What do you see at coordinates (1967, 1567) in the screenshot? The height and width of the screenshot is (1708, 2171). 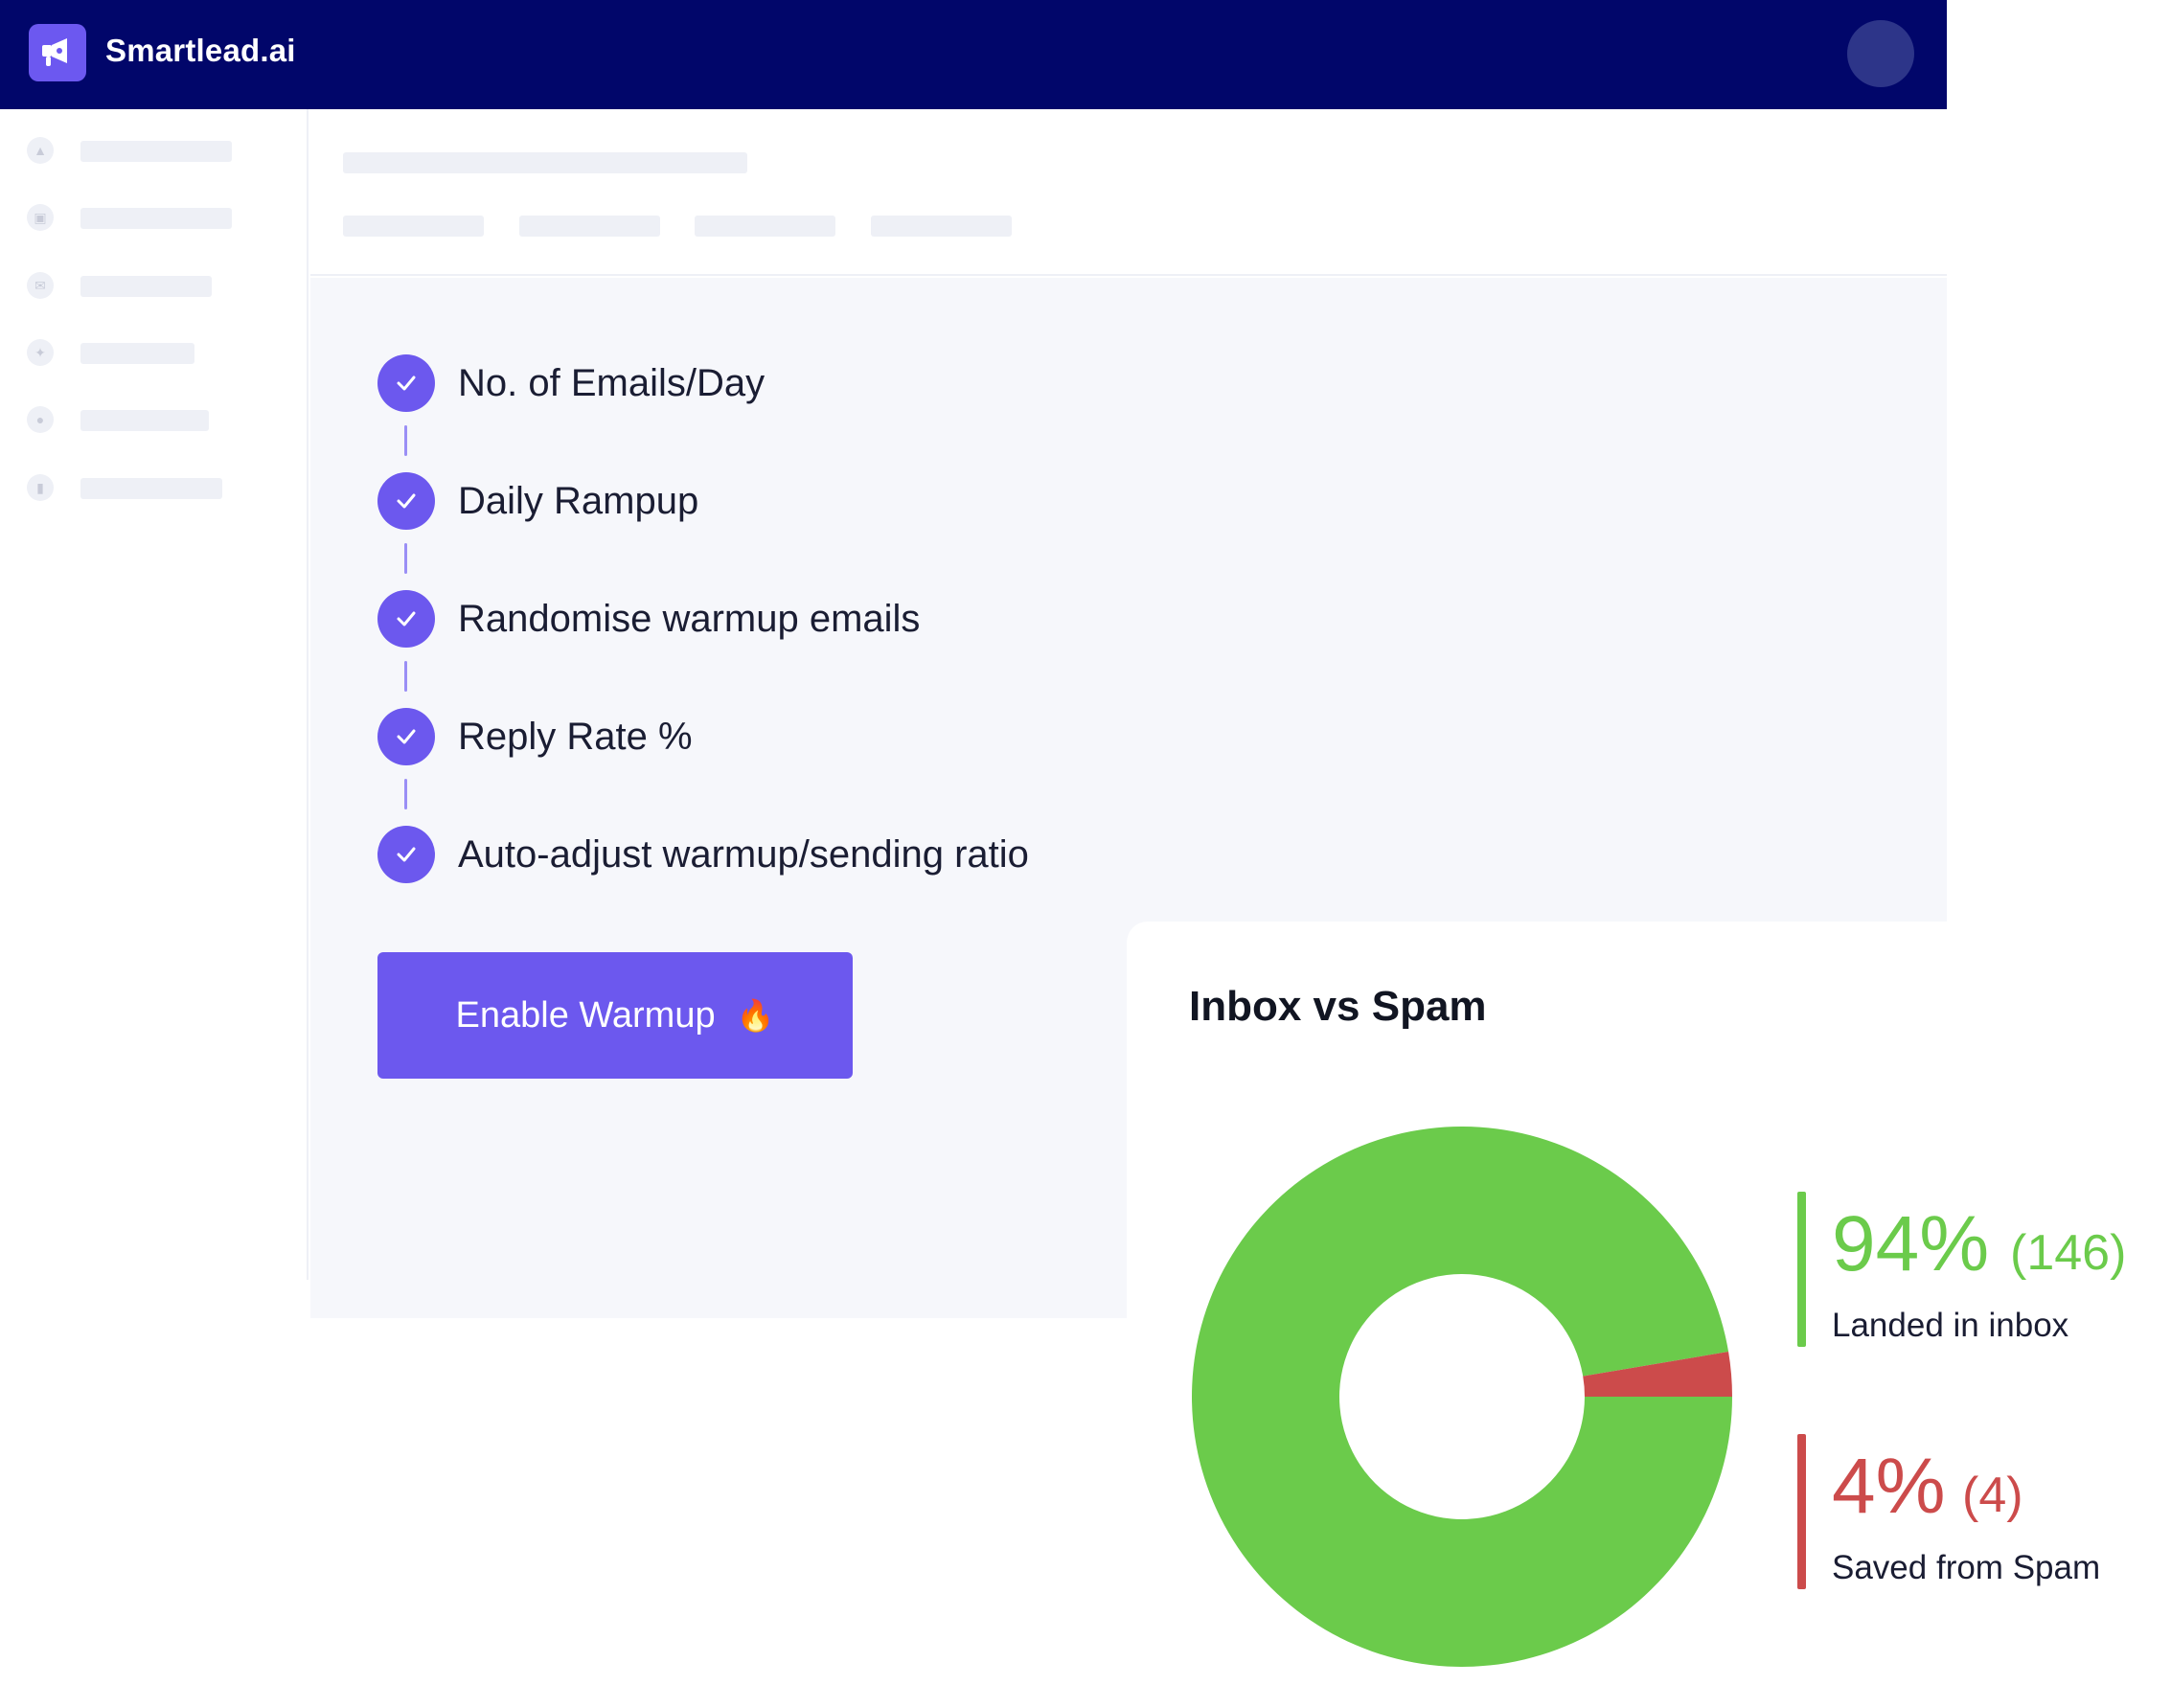 I see `spam-label: Saved from Spam` at bounding box center [1967, 1567].